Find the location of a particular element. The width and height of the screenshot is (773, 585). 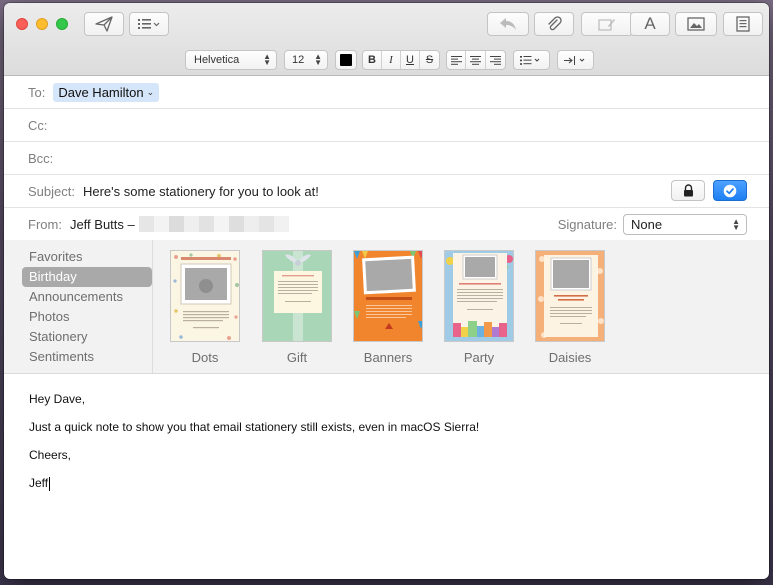

stationery-button is located at coordinates (743, 24).